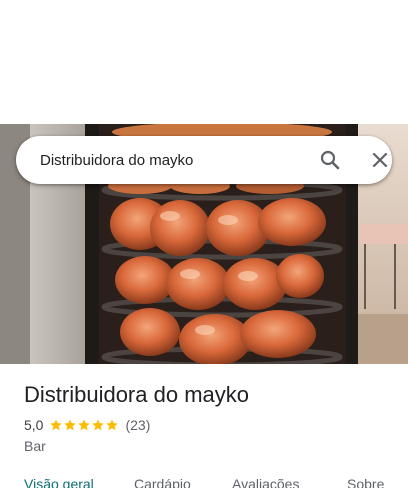 The width and height of the screenshot is (408, 488). I want to click on tab-about: Sobre, so click(365, 482).